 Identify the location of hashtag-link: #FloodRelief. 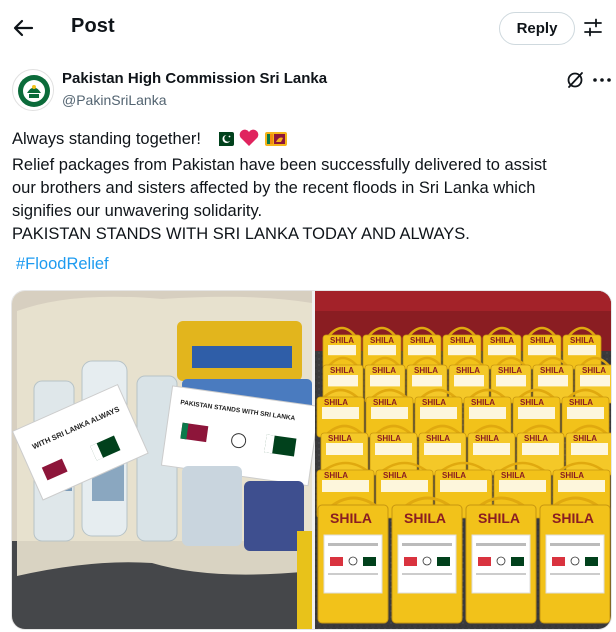
(62, 264).